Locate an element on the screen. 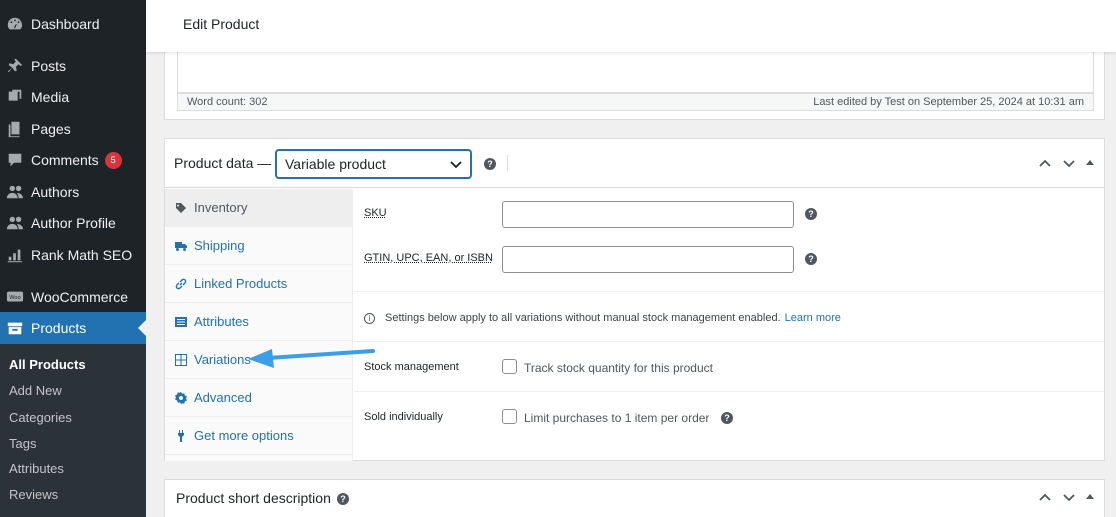 The image size is (1116, 517). submenu-add-new: Add New is located at coordinates (35, 390).